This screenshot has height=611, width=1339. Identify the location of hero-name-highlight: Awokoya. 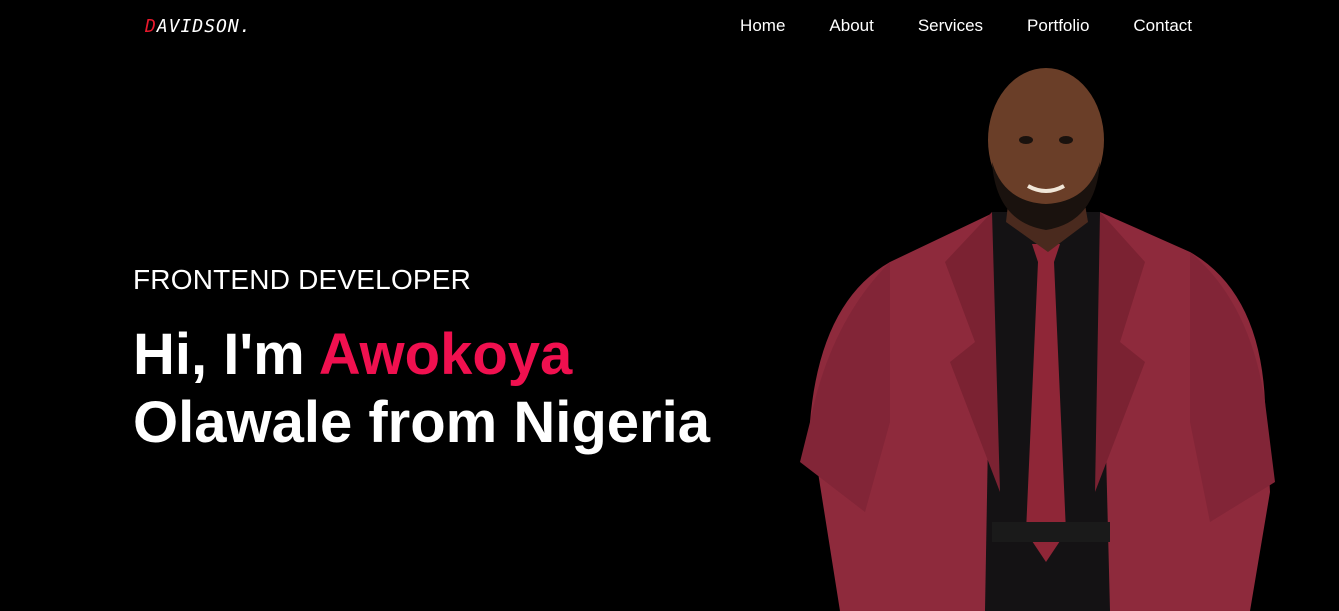
(445, 354).